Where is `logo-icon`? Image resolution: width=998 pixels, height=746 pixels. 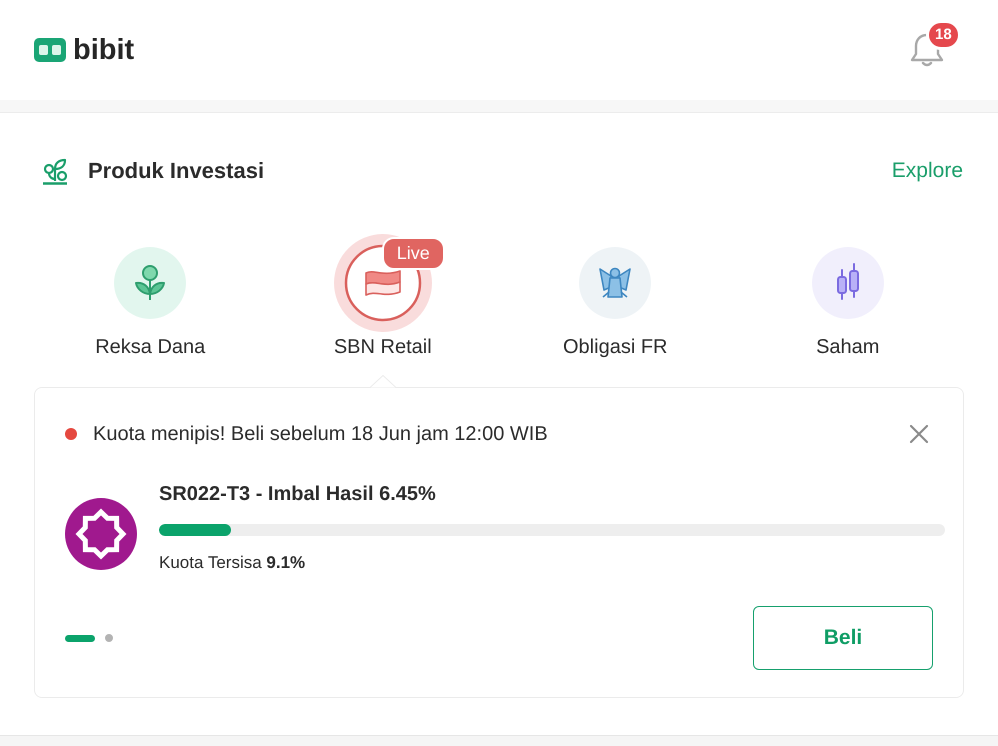 logo-icon is located at coordinates (50, 50).